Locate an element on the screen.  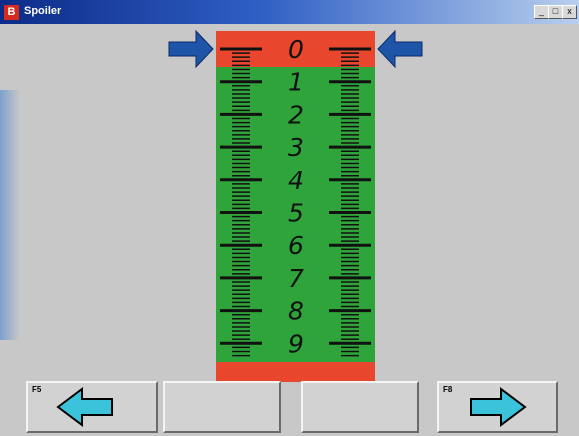
next-button: F8 is located at coordinates (497, 407).